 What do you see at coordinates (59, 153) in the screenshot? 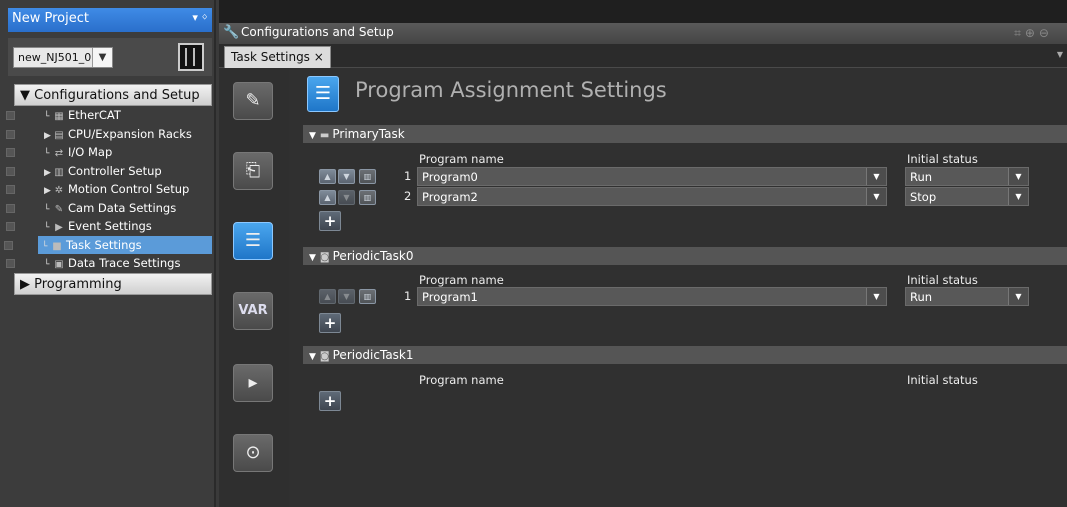
I see `io-map-icon: ⇄` at bounding box center [59, 153].